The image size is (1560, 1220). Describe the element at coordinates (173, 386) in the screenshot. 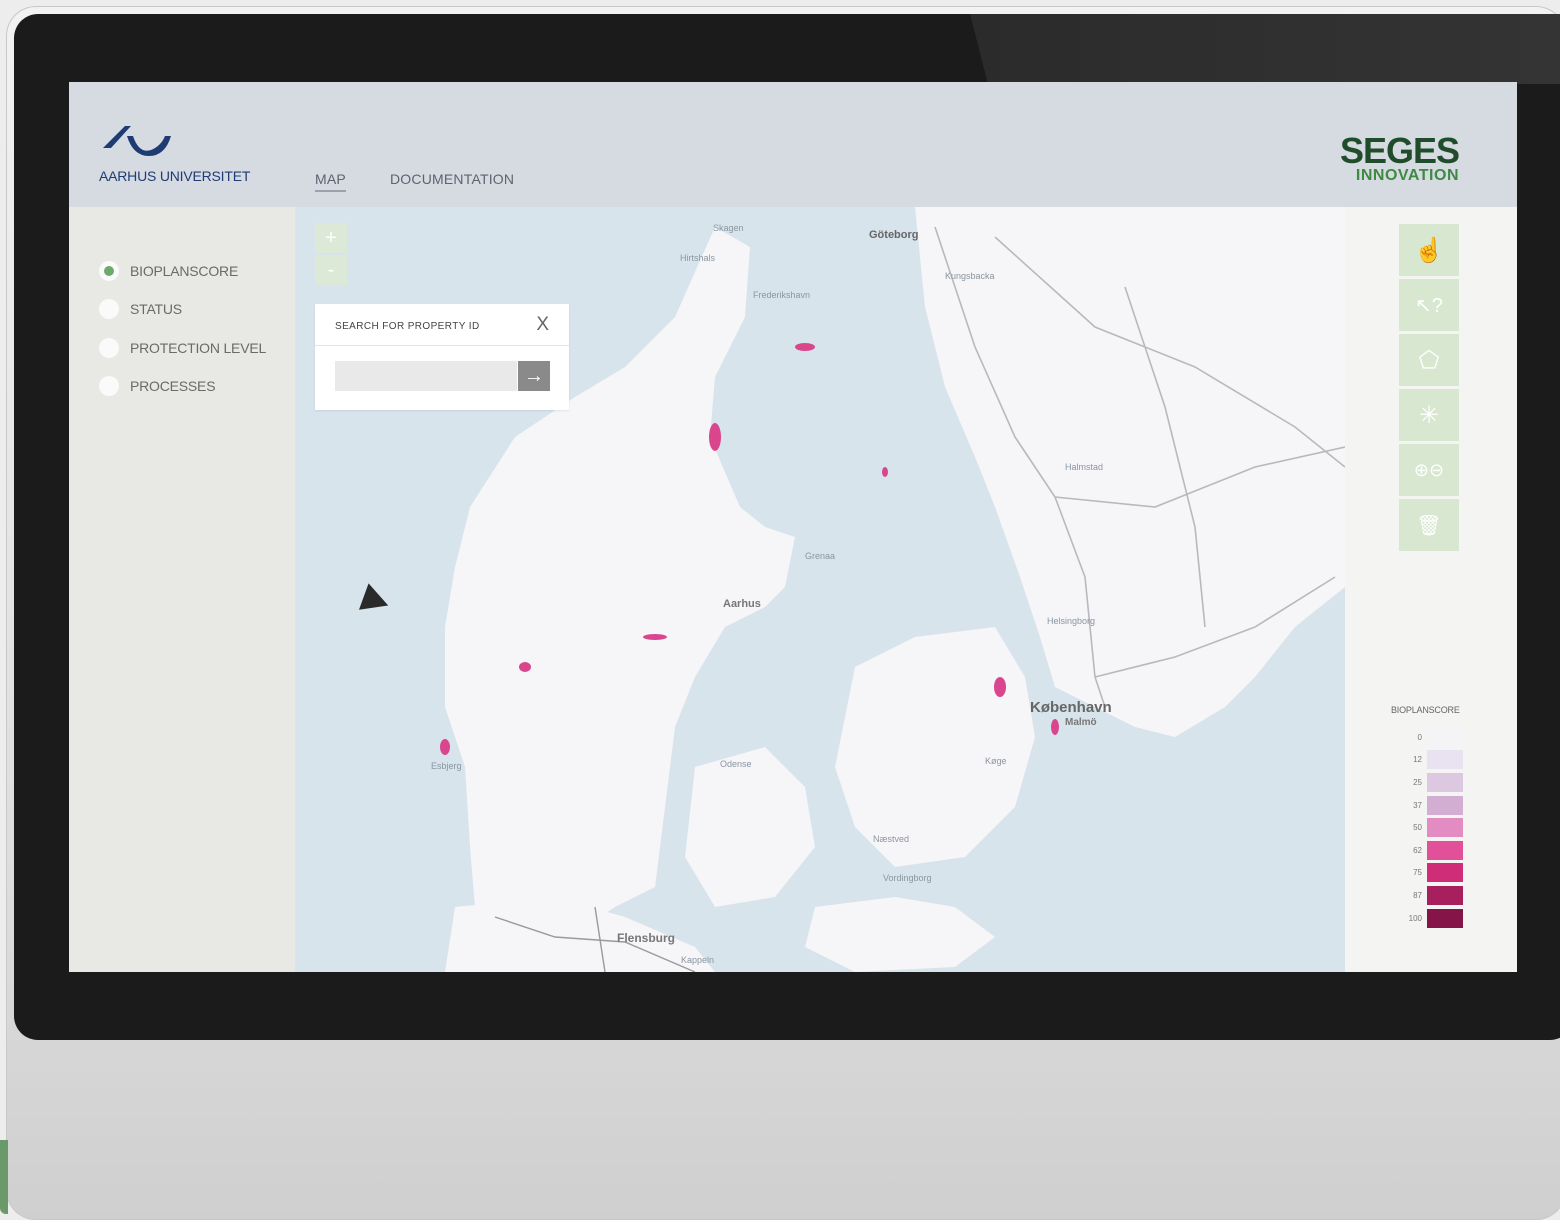

I see `layer-label: PROCESSES` at that location.